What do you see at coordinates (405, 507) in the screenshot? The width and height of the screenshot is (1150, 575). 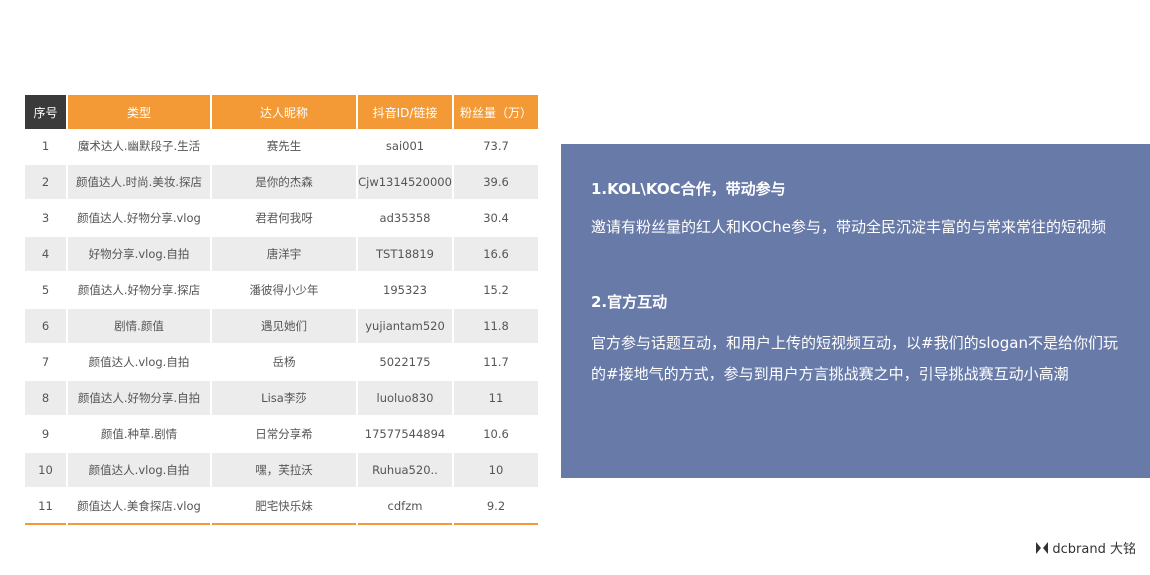 I see `cell-douyin-id: cdfzm` at bounding box center [405, 507].